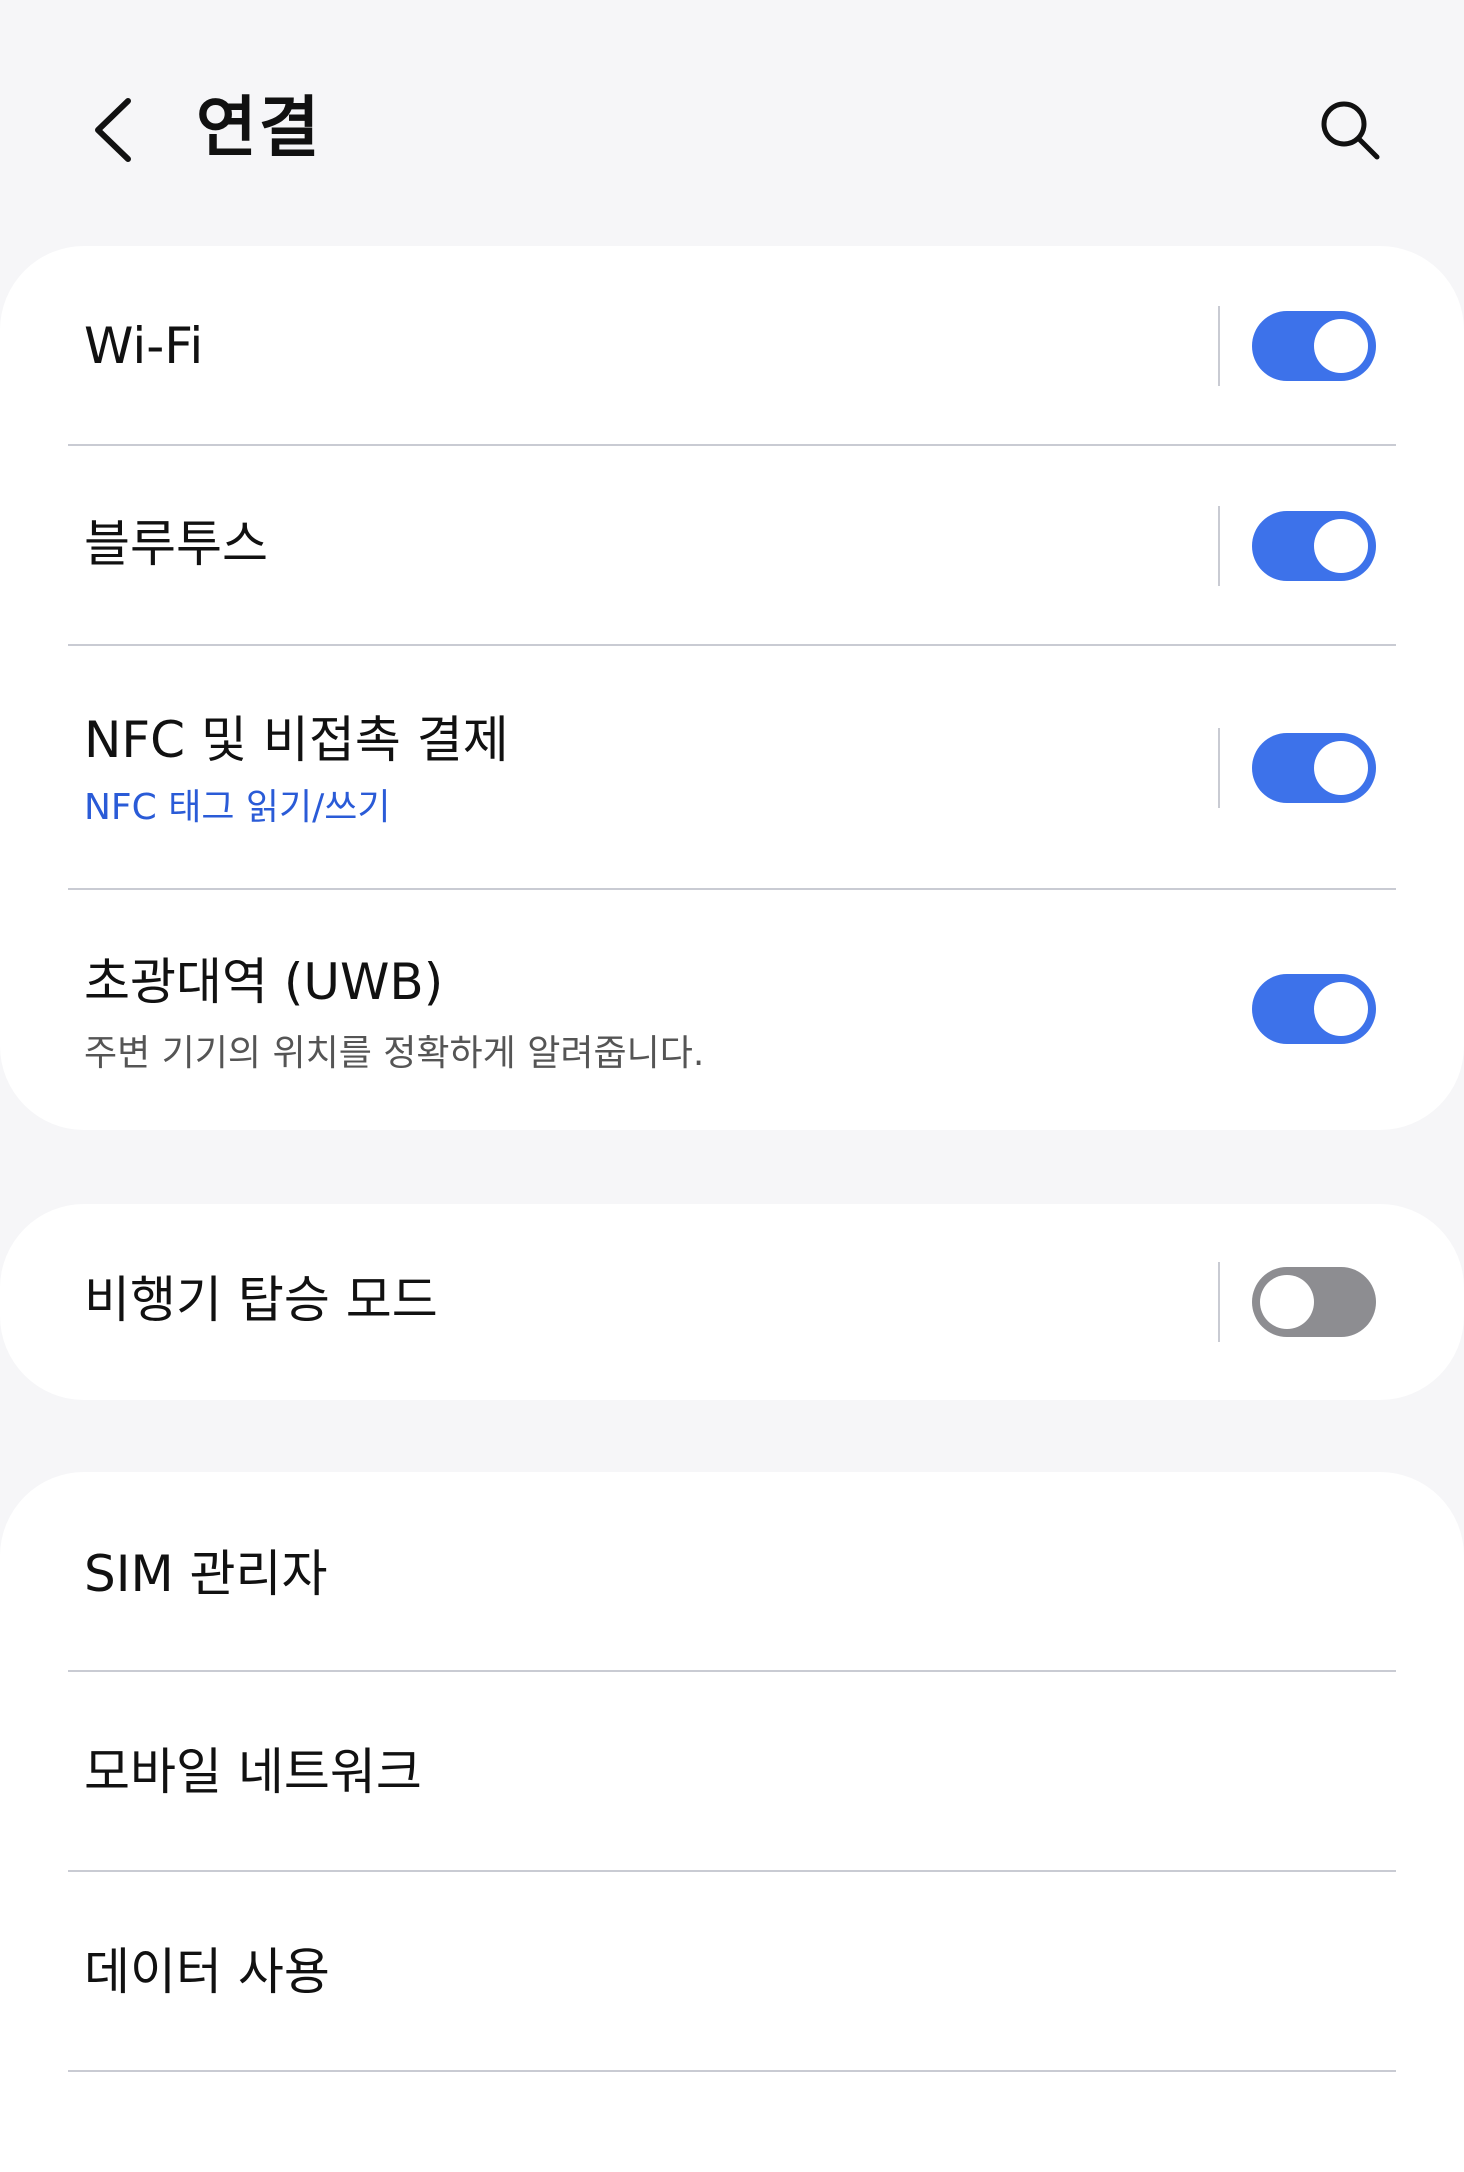 The image size is (1464, 2172). Describe the element at coordinates (1287, 1302) in the screenshot. I see `airplane-toggle-knob` at that location.